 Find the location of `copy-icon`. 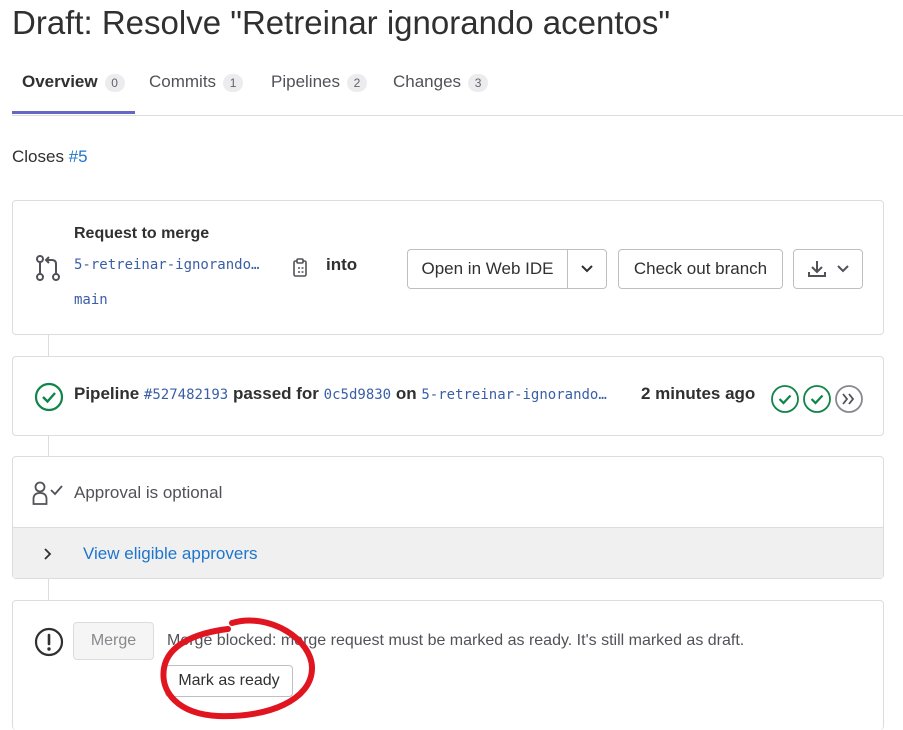

copy-icon is located at coordinates (301, 268).